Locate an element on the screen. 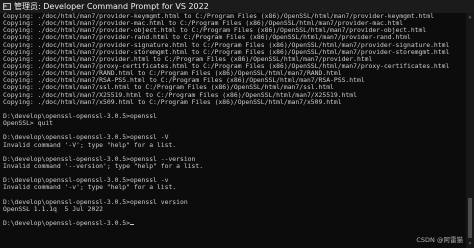 This screenshot has height=248, width=474. console-line: OpenSSL> quit is located at coordinates (28, 123).